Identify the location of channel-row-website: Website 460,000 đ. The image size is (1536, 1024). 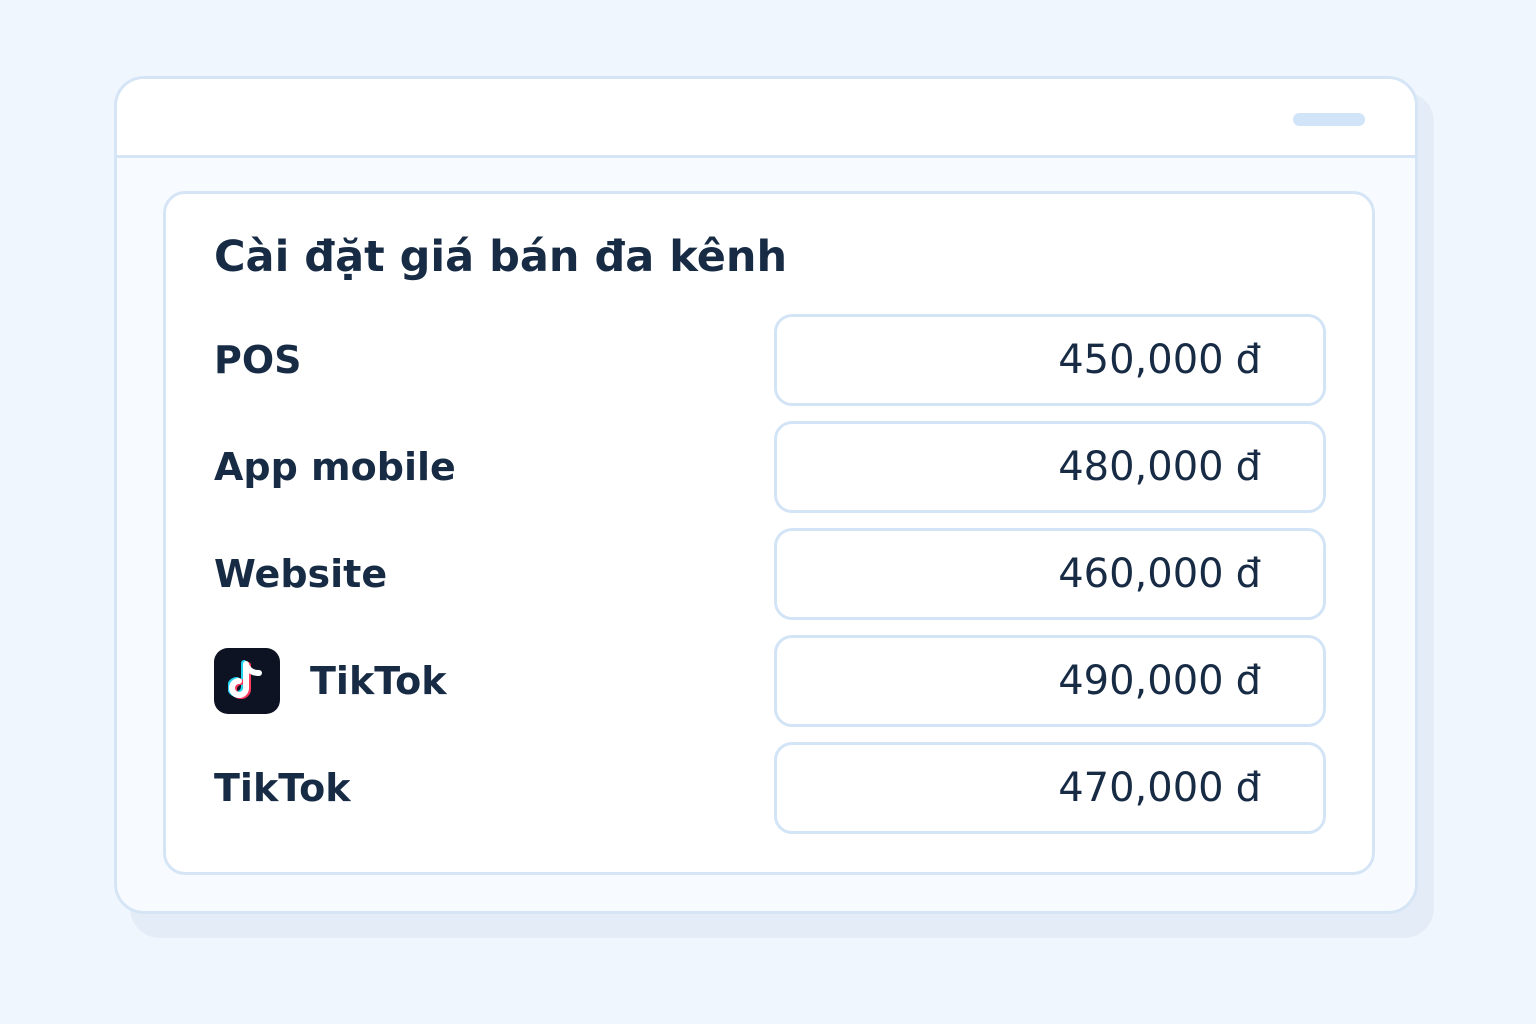
(769, 574).